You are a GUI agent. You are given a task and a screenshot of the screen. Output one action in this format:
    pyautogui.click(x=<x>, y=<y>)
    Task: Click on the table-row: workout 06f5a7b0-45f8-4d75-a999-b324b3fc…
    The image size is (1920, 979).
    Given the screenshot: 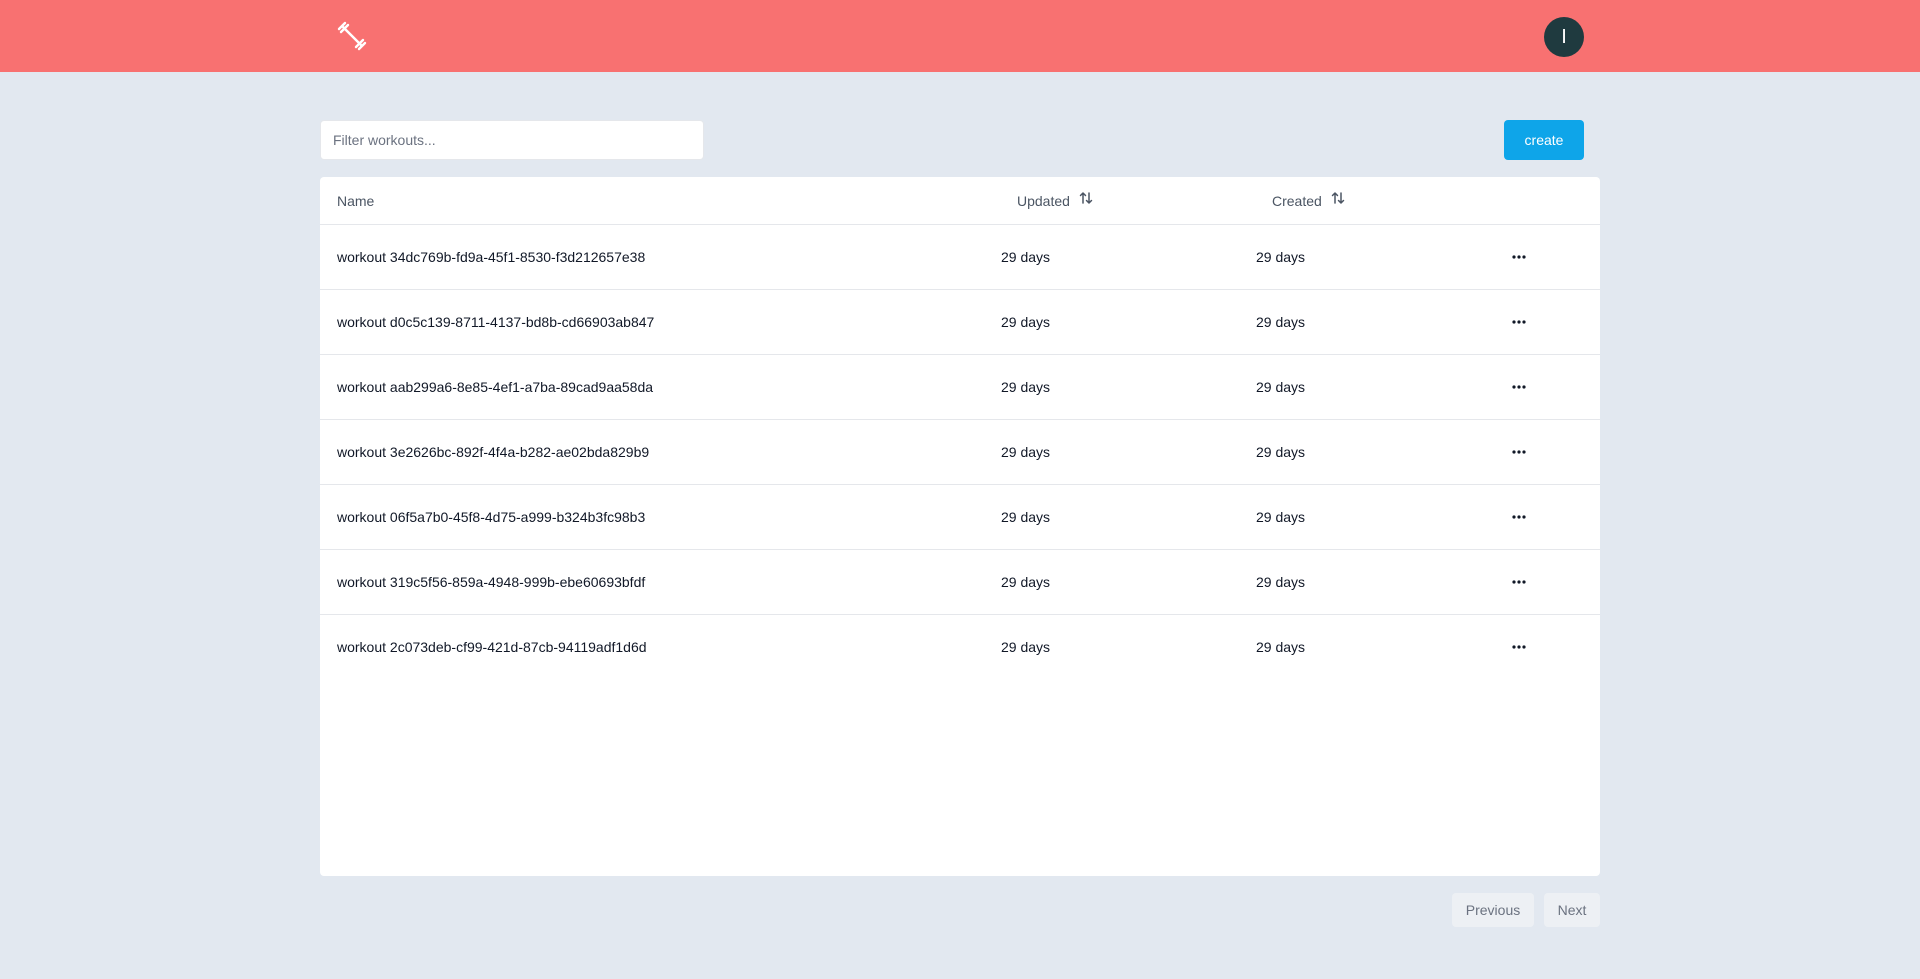 What is the action you would take?
    pyautogui.click(x=960, y=517)
    